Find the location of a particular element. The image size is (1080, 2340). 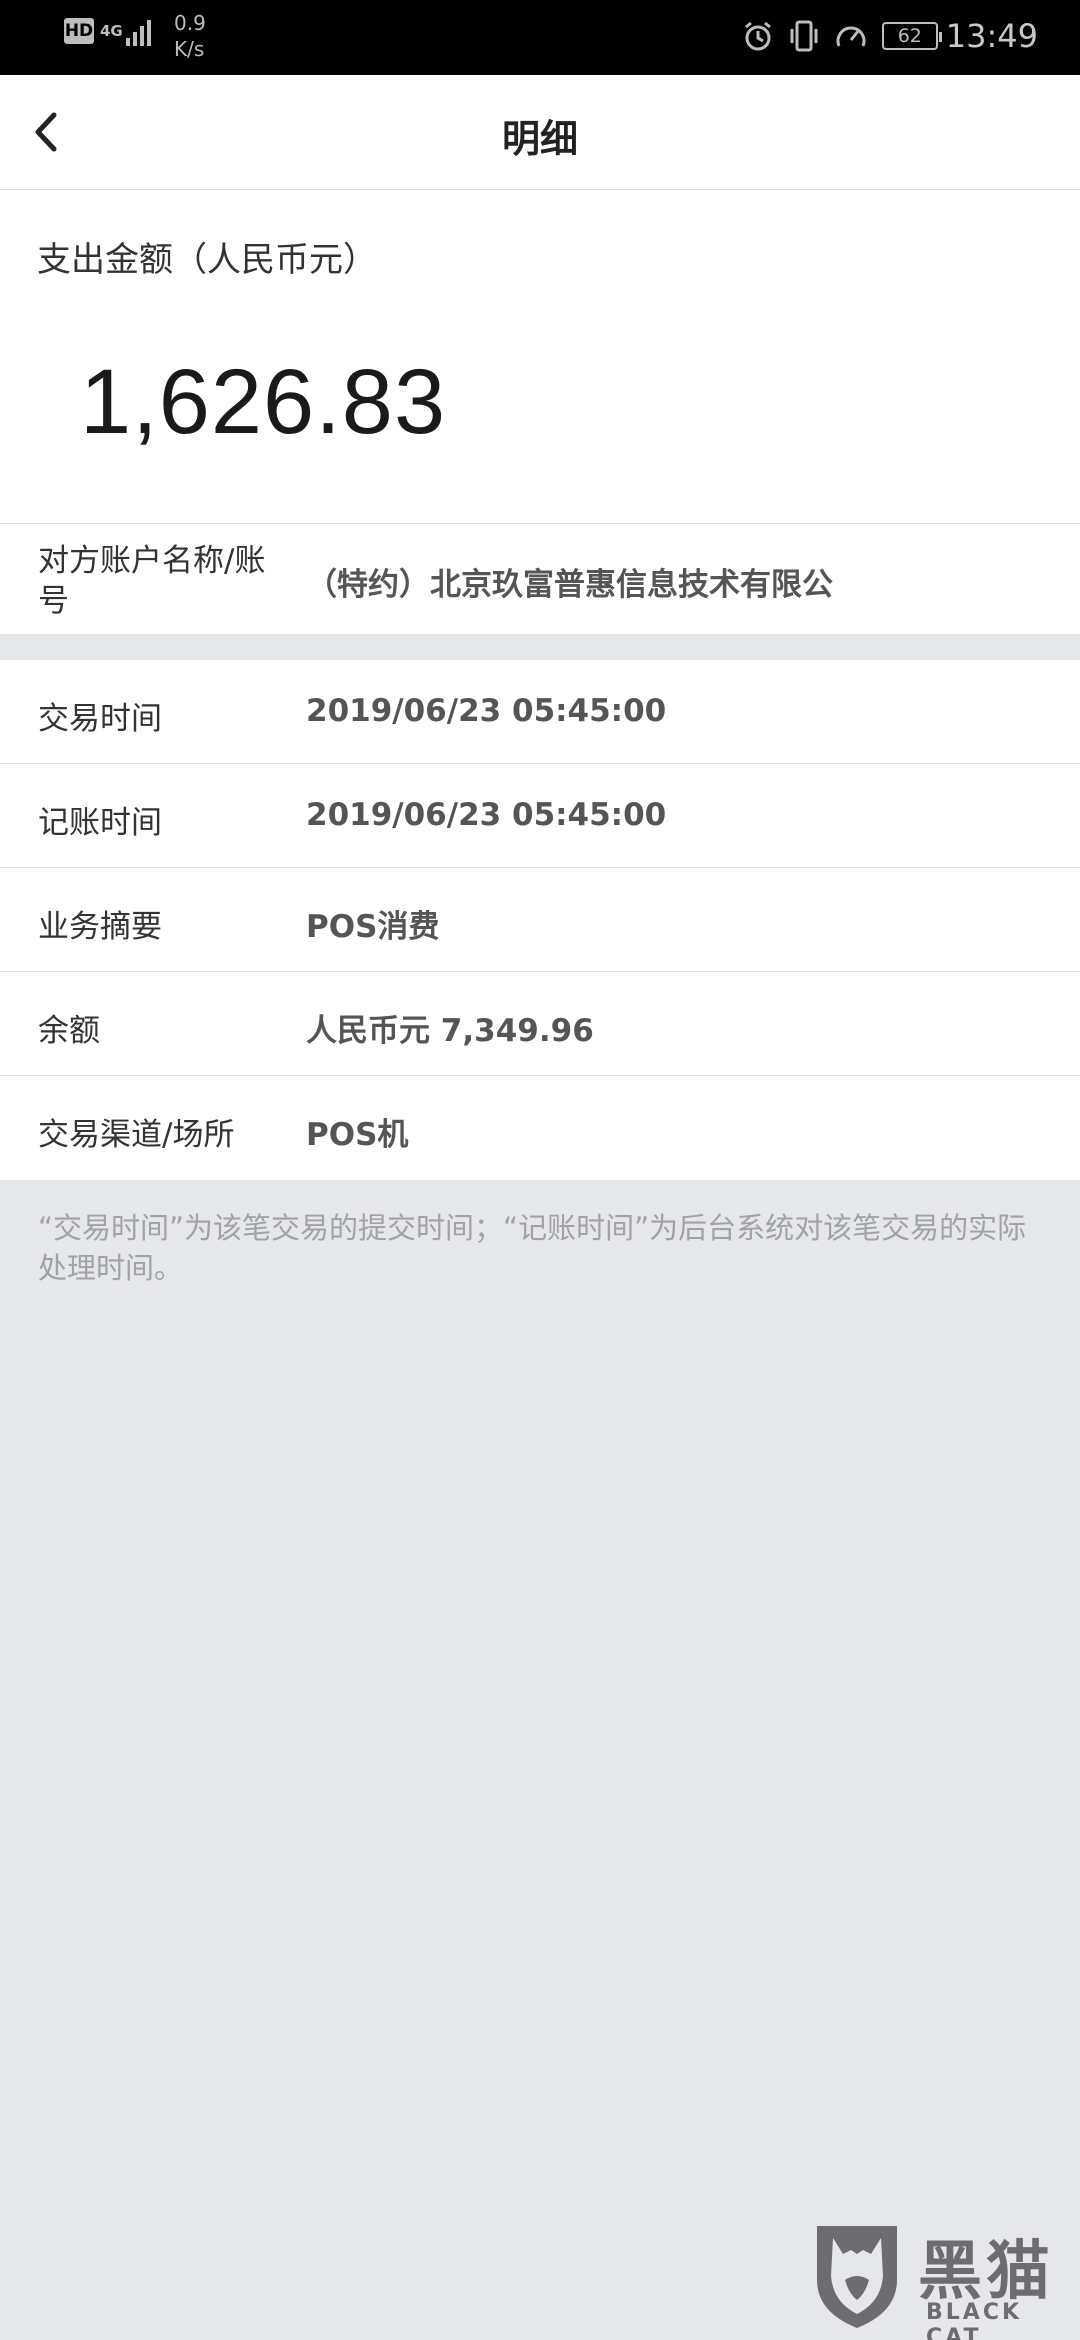

detail-row-channel: 交易渠道/场所 POS机 is located at coordinates (540, 1128).